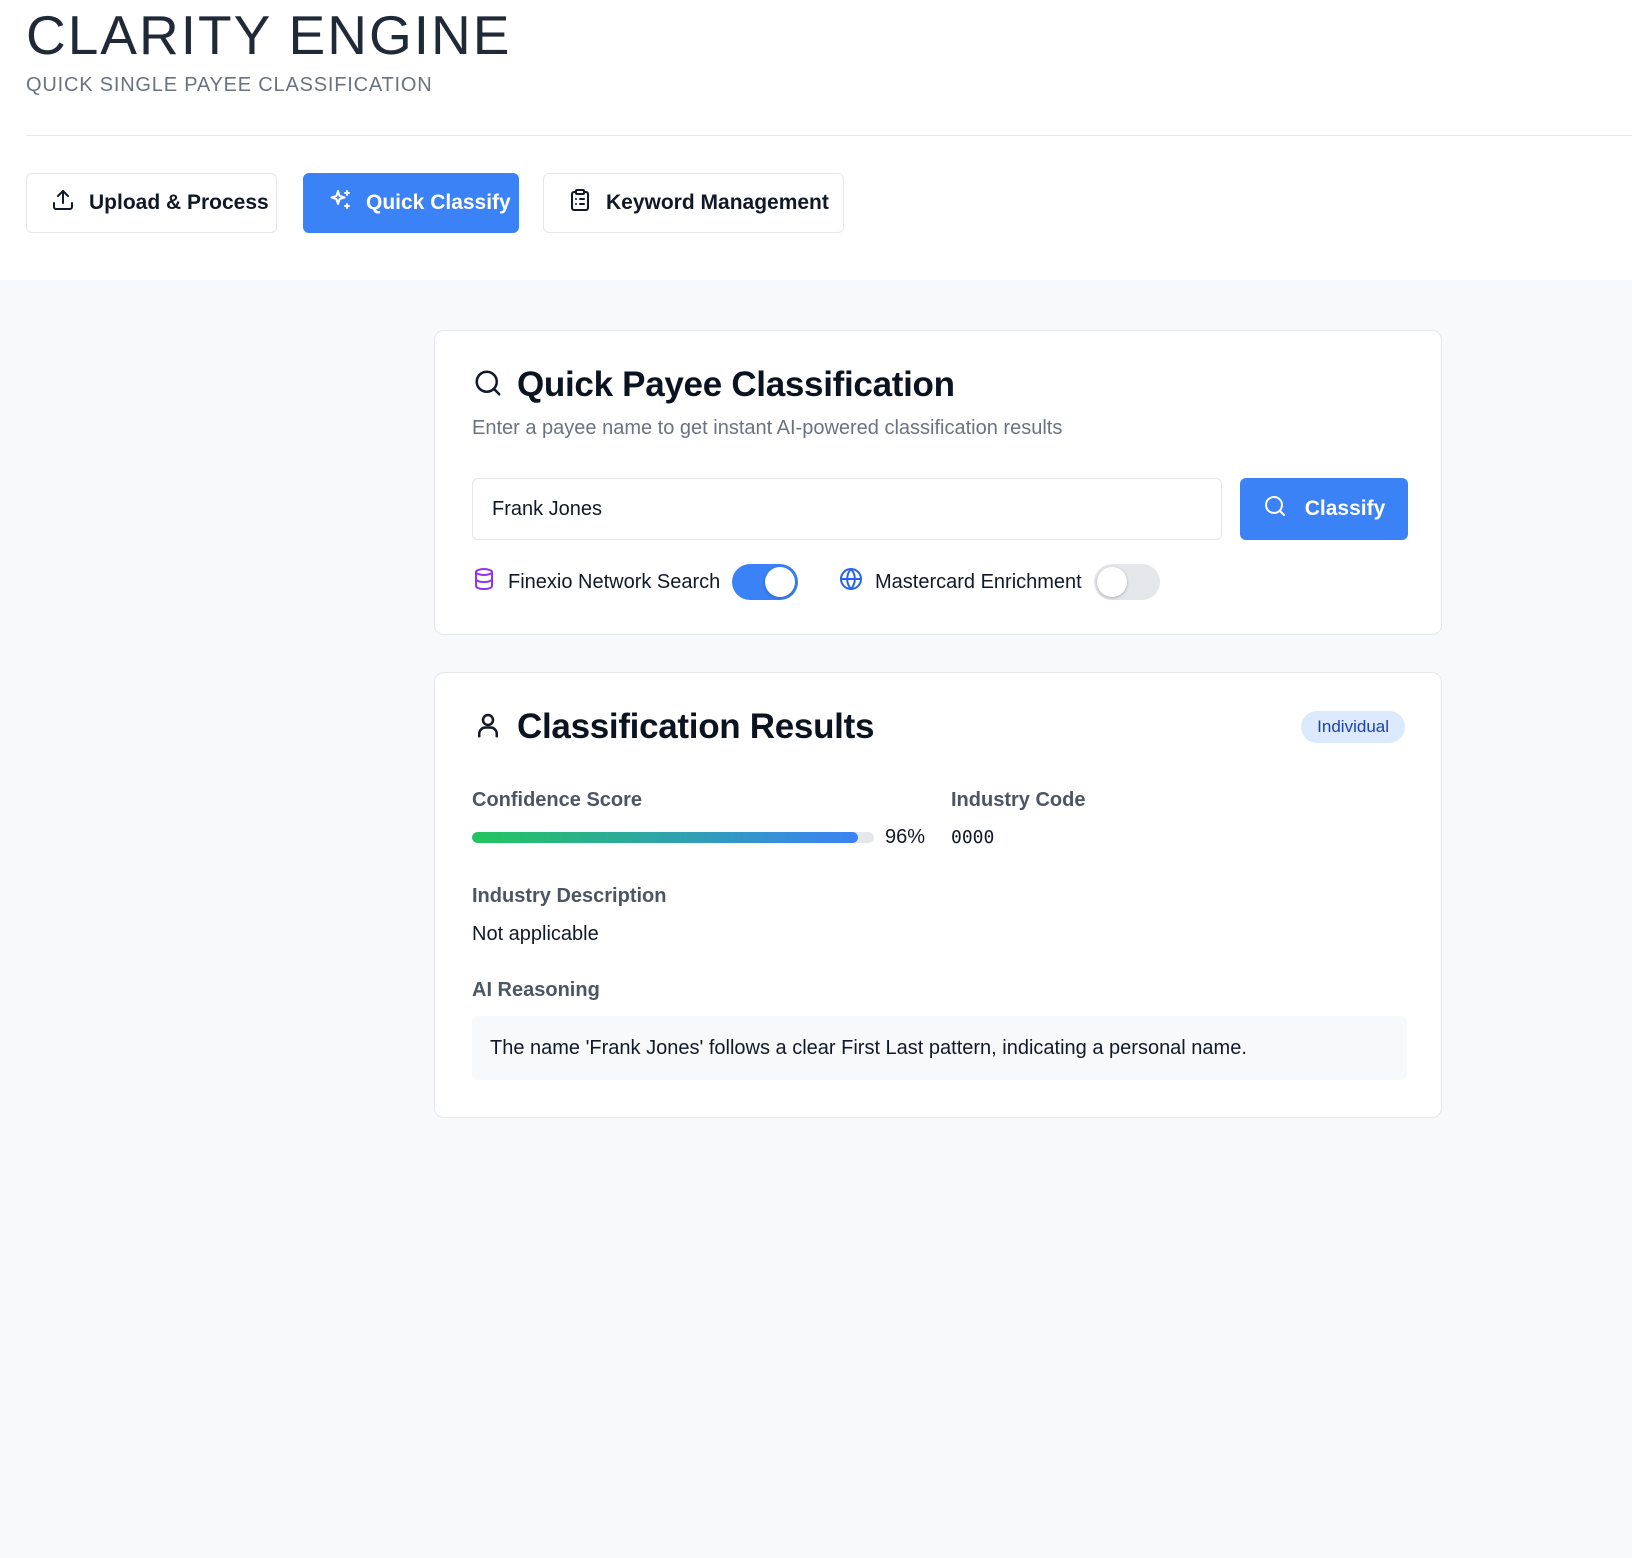 The image size is (1632, 1558). I want to click on ai-reasoning-label: AI Reasoning, so click(536, 990).